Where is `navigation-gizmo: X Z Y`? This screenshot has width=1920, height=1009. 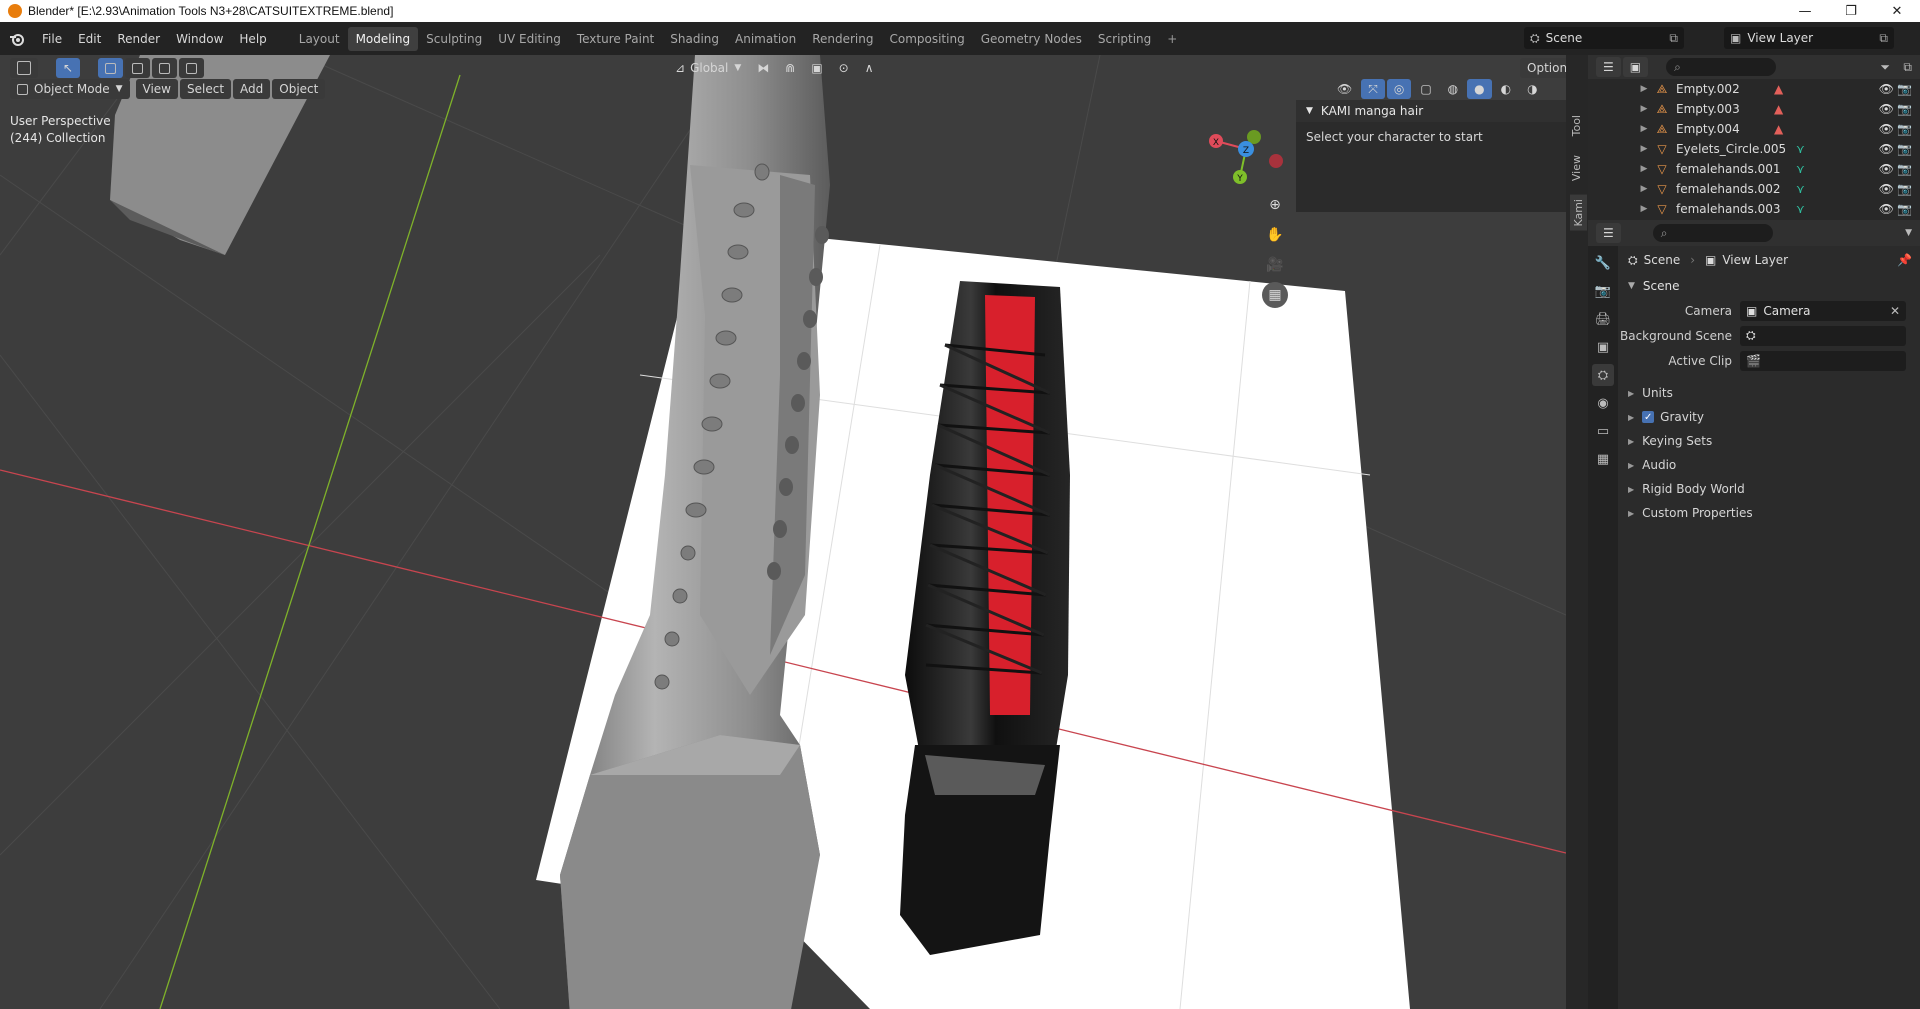
navigation-gizmo: X Z Y is located at coordinates (1246, 149).